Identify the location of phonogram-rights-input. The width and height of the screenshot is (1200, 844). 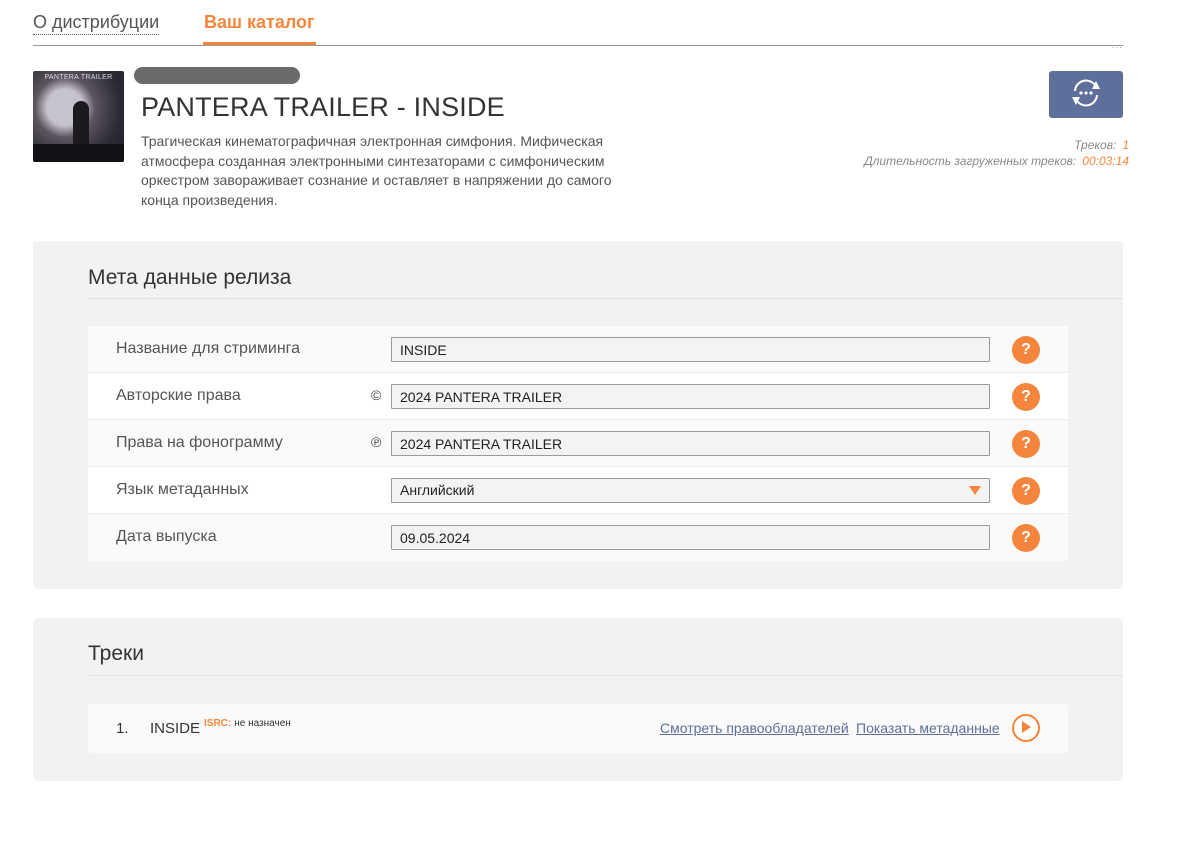
(690, 443).